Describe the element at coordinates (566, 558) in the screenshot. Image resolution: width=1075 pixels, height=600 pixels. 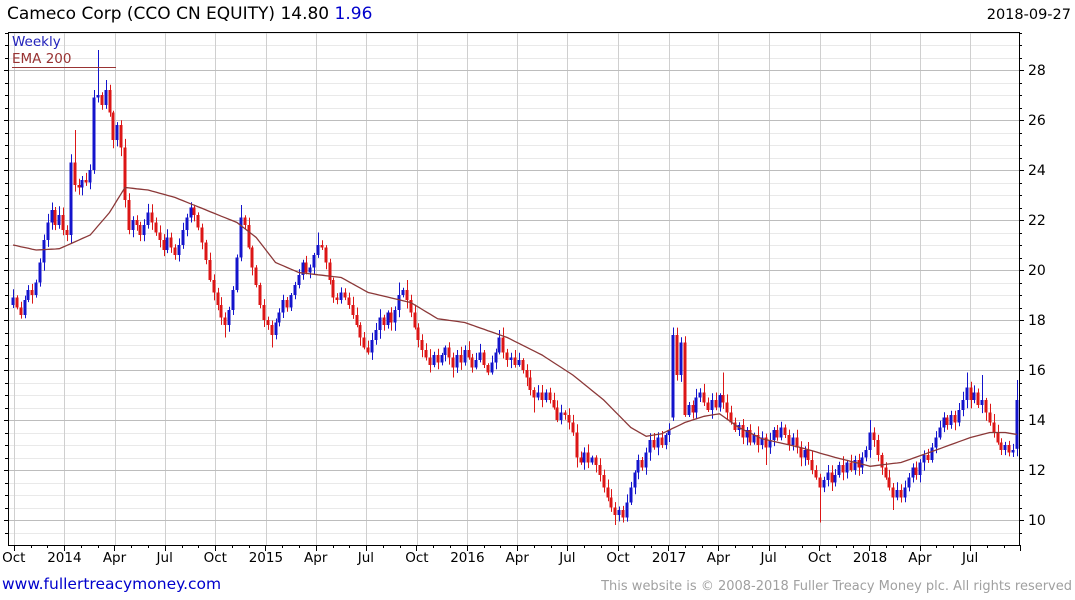
I see `x-tick-label: Jul` at that location.